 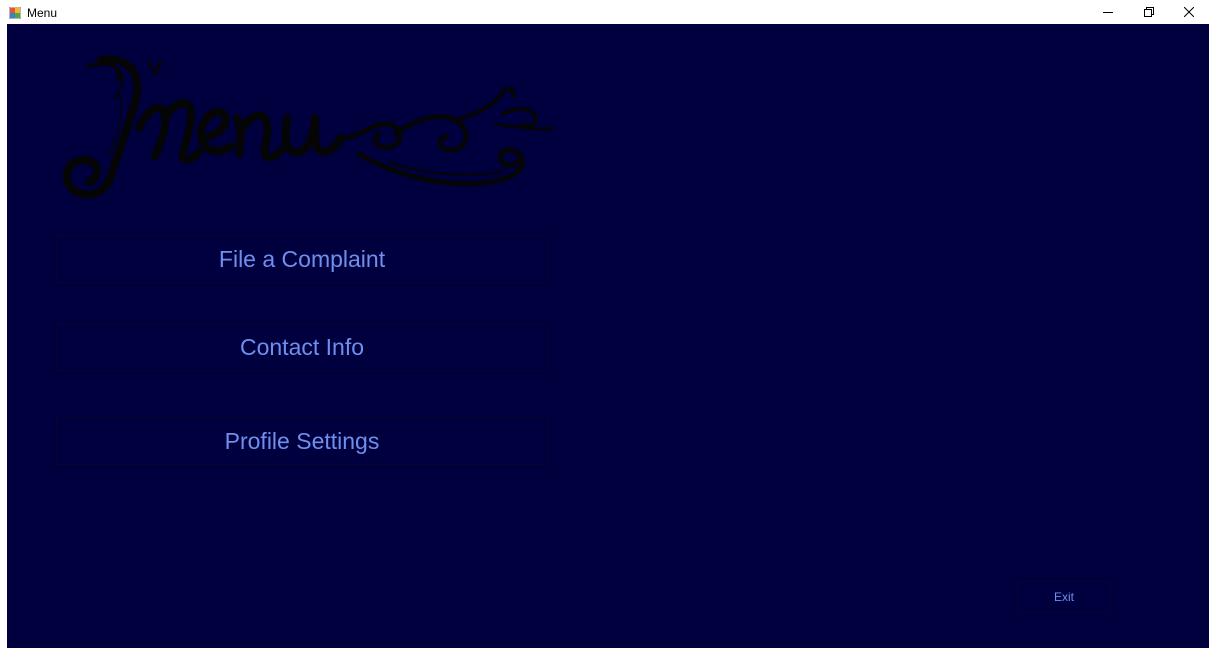 I want to click on app-form-icon, so click(x=15, y=13).